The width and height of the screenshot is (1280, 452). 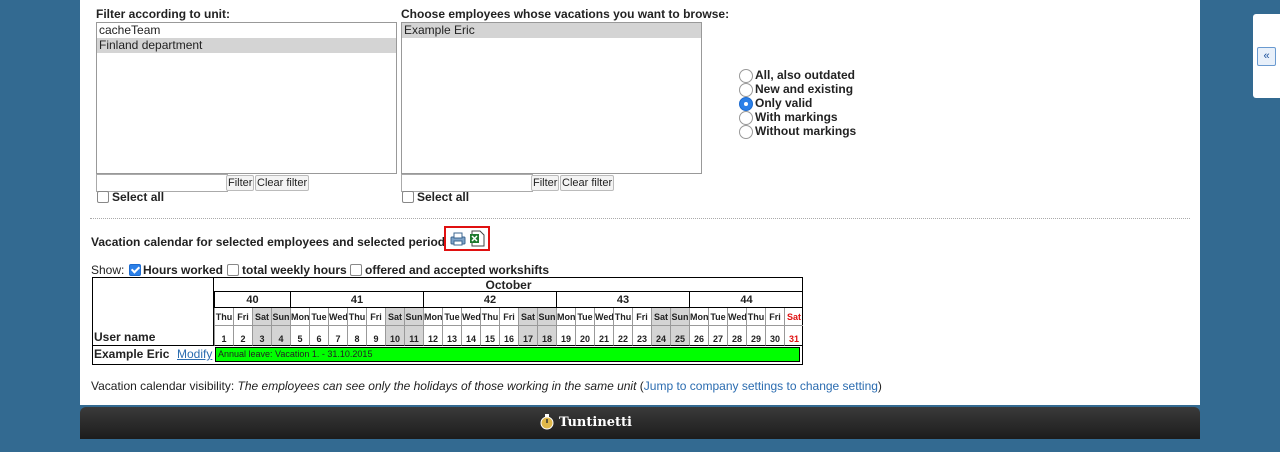 I want to click on user-name-label: User name, so click(x=125, y=337).